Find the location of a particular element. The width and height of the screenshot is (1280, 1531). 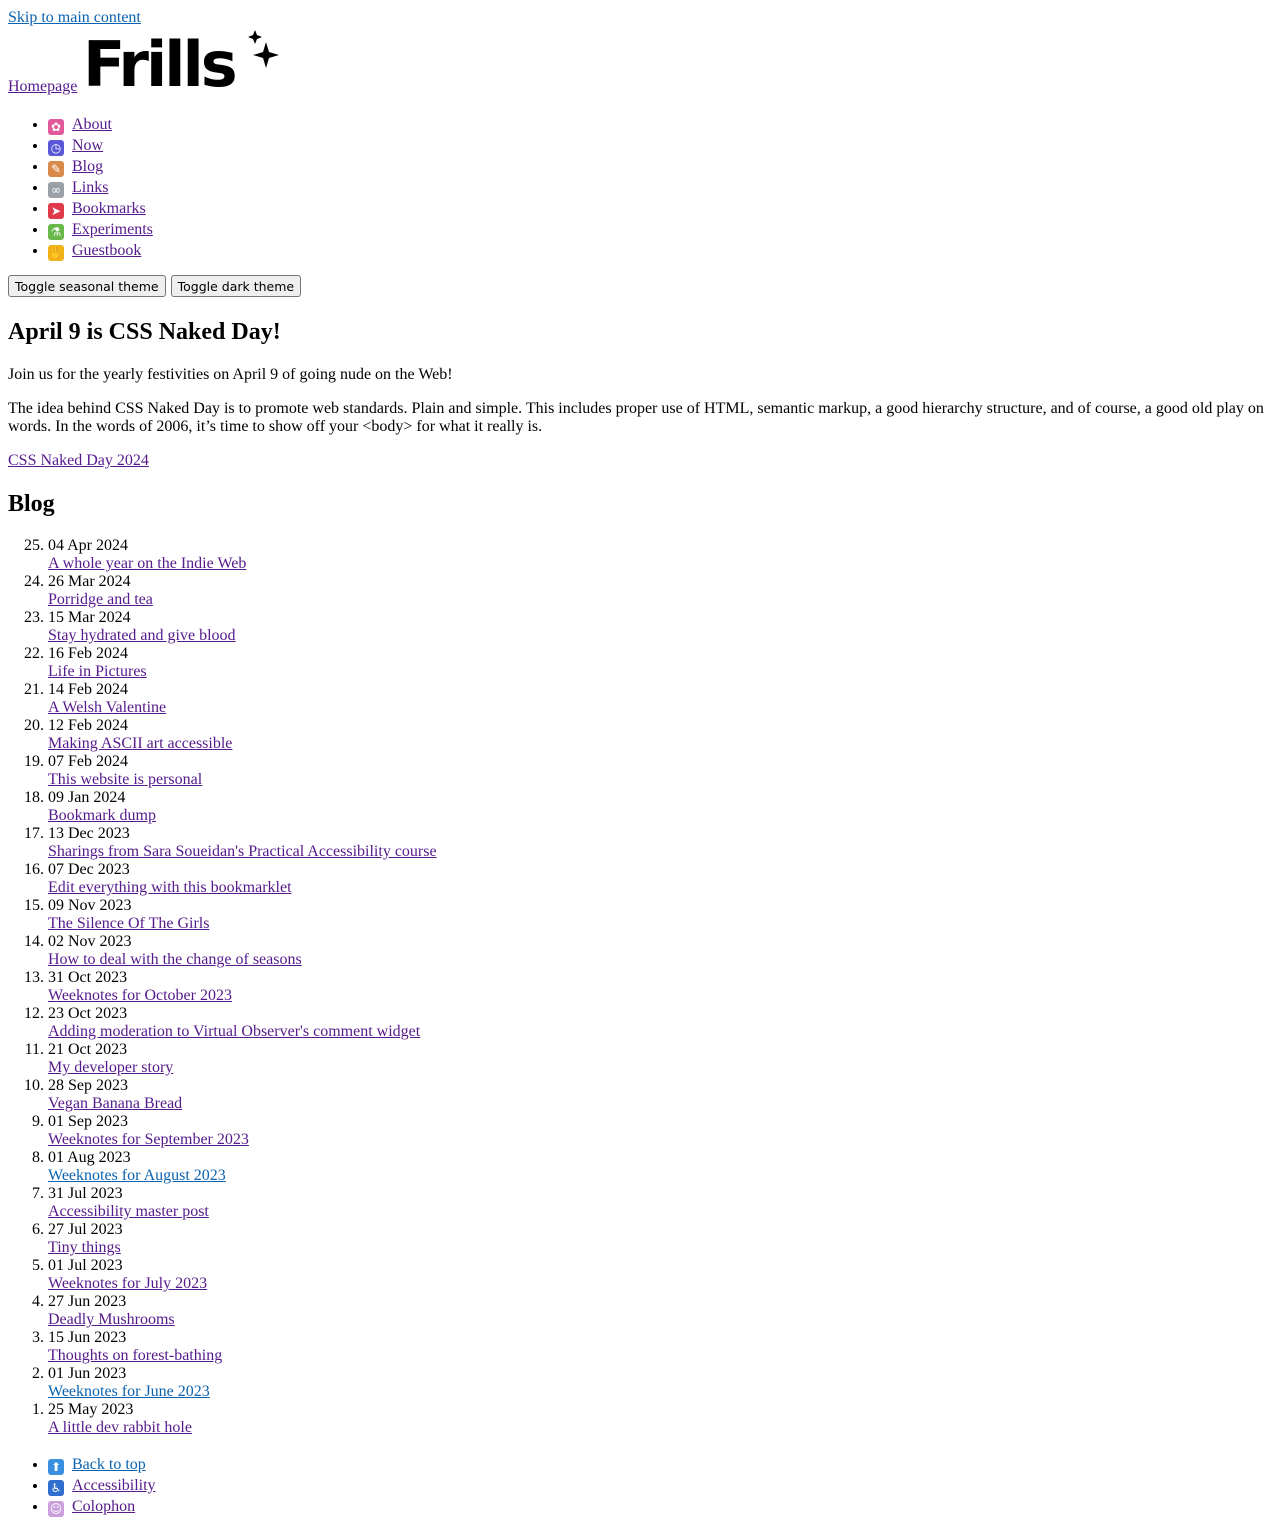

blog-post-item: 27 Jul 2023Tiny things is located at coordinates (242, 1239).